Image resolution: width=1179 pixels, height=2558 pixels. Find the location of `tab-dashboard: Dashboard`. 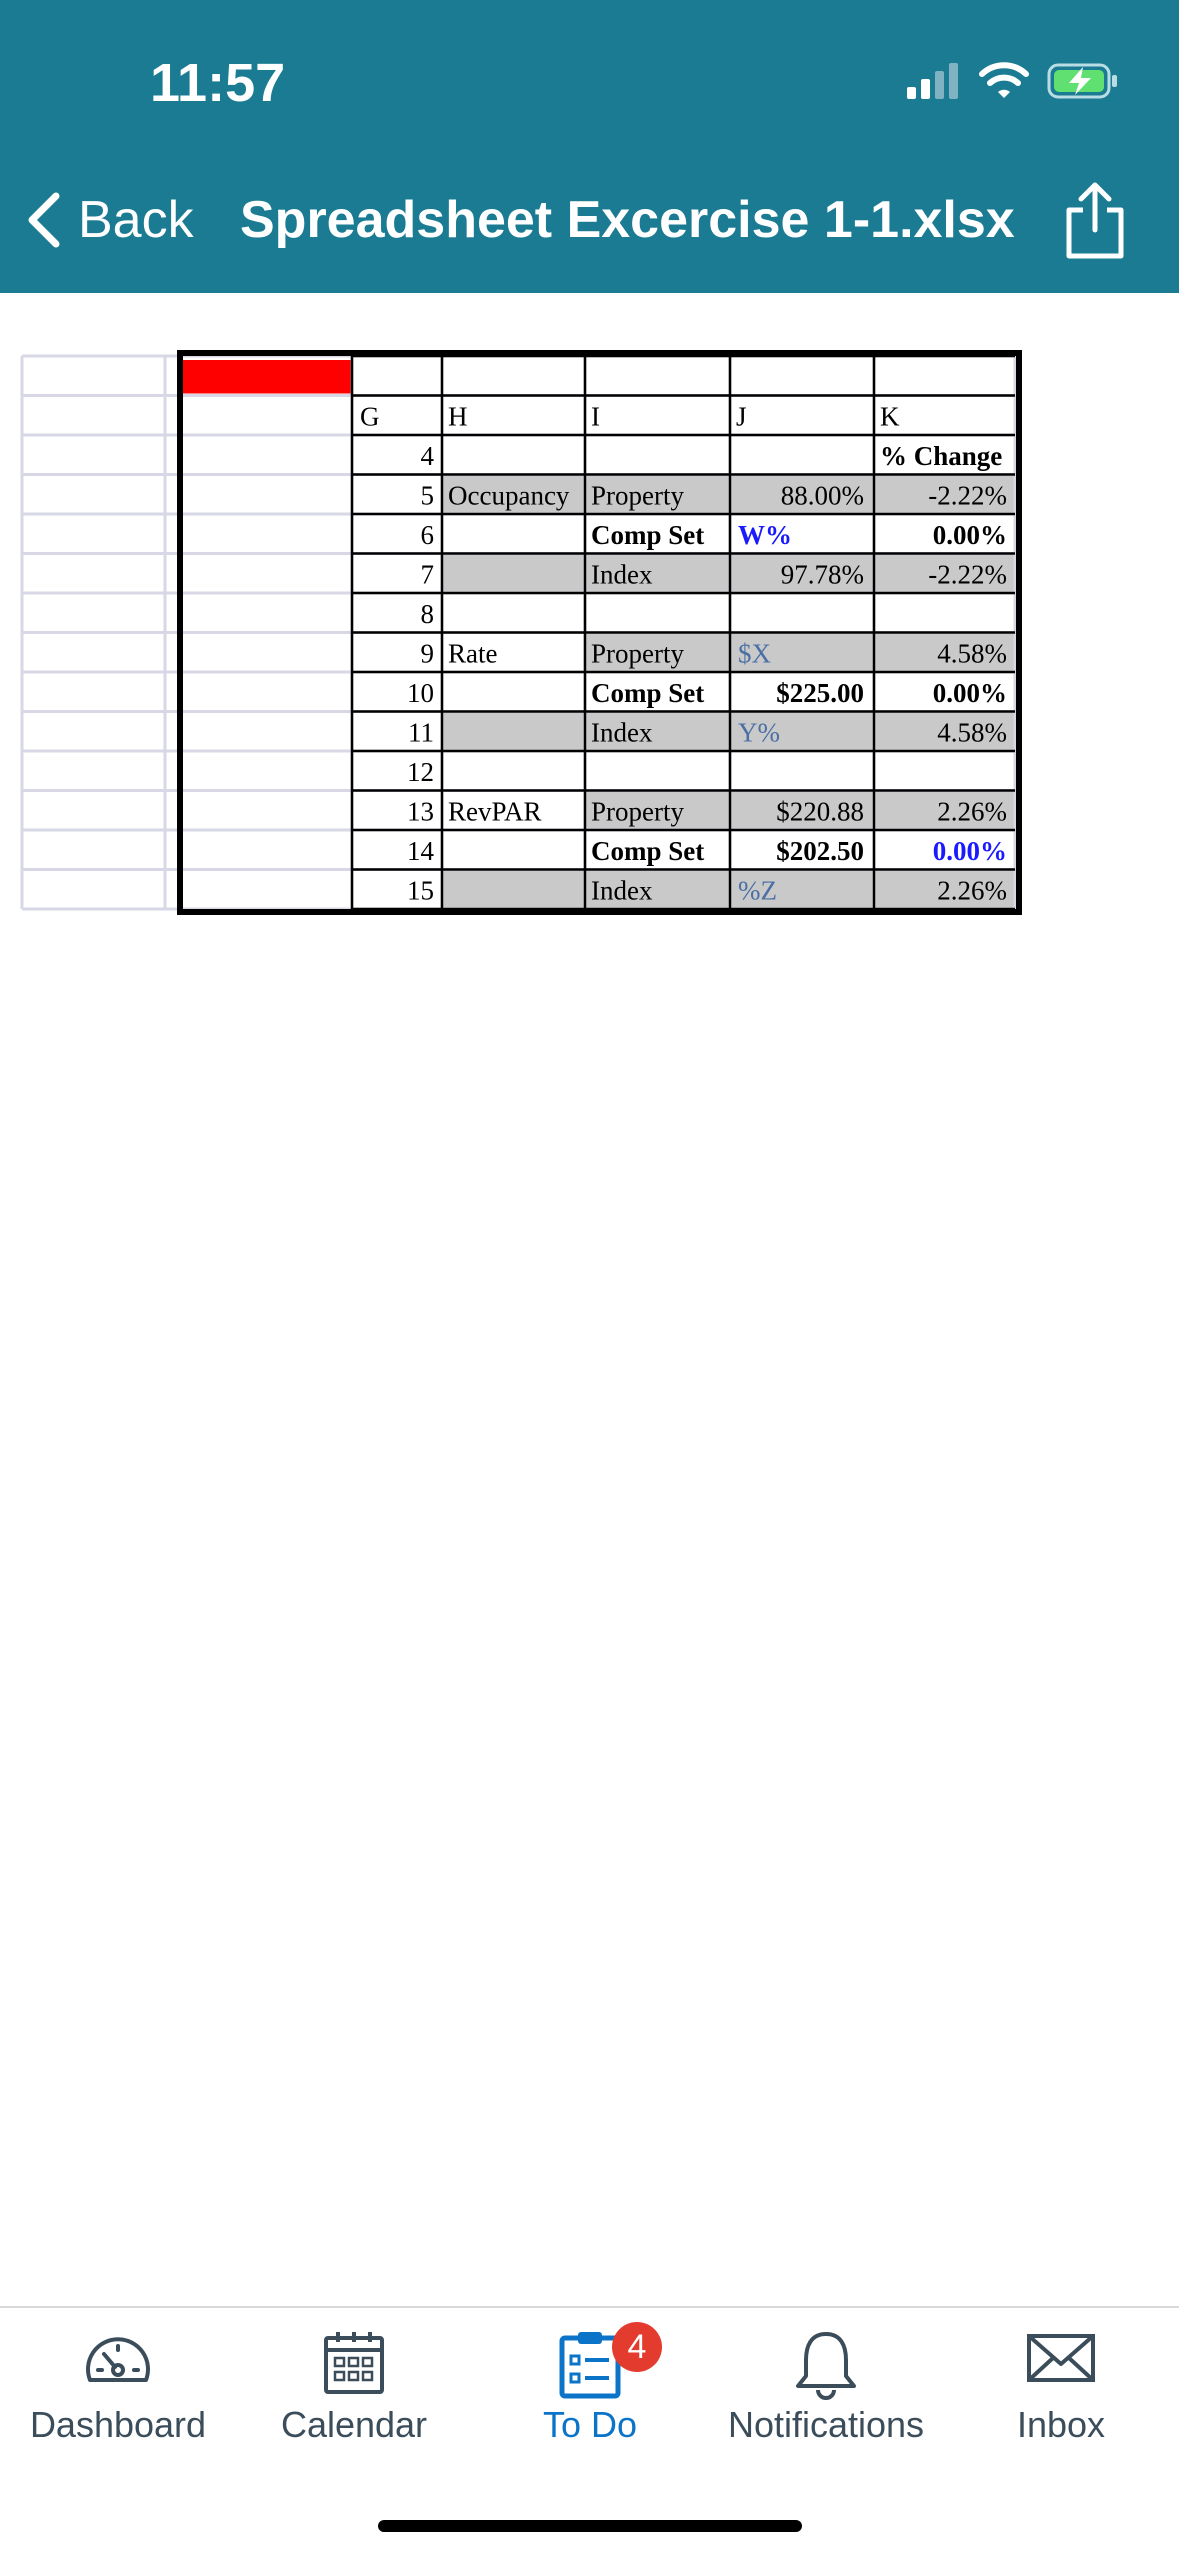

tab-dashboard: Dashboard is located at coordinates (118, 2408).